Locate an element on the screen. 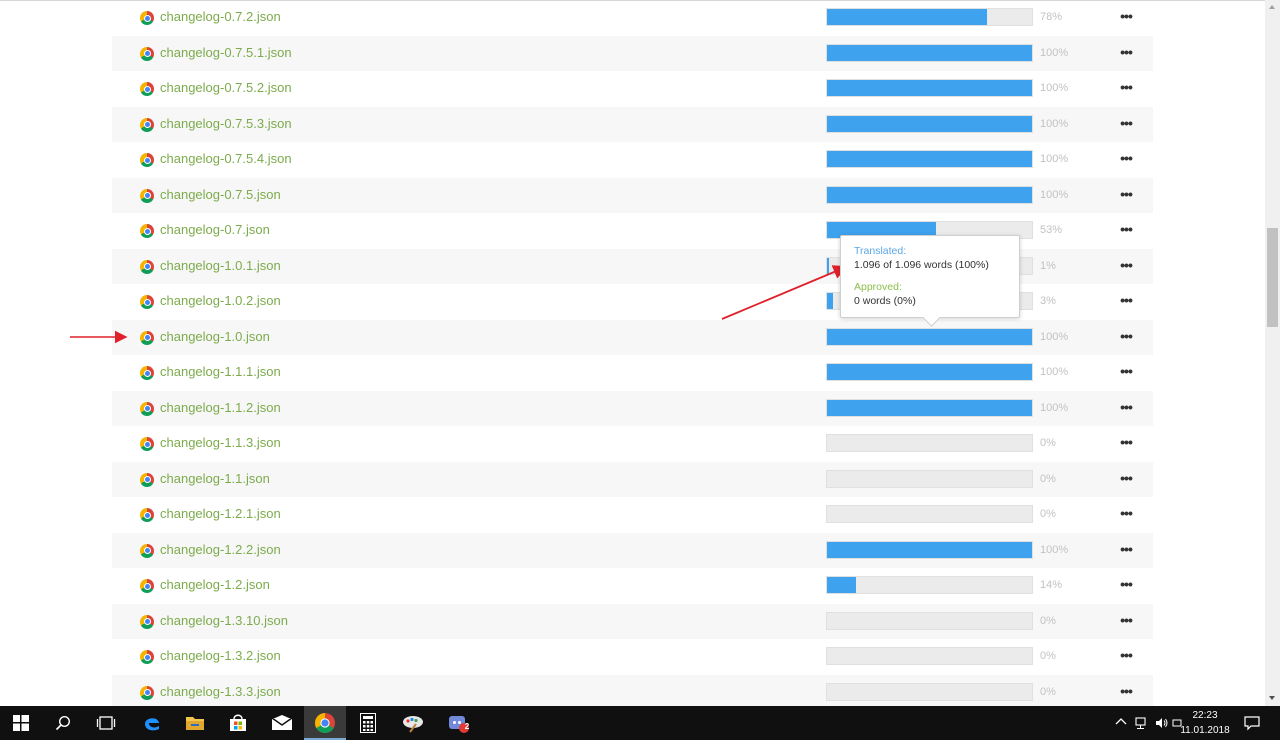 This screenshot has width=1280, height=740. file-row: changelog-0.7.5.json 100% ••• is located at coordinates (632, 195).